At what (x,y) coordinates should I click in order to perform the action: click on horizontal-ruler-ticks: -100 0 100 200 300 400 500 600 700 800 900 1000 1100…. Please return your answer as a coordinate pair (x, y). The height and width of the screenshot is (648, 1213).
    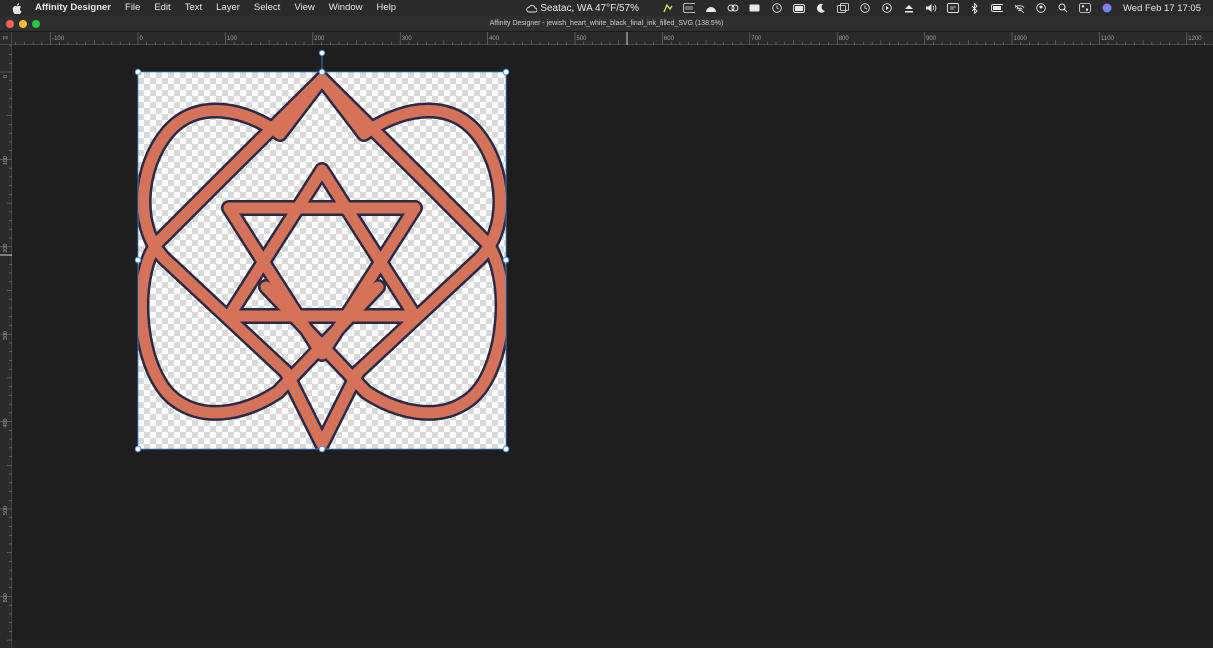
    Looking at the image, I should click on (610, 38).